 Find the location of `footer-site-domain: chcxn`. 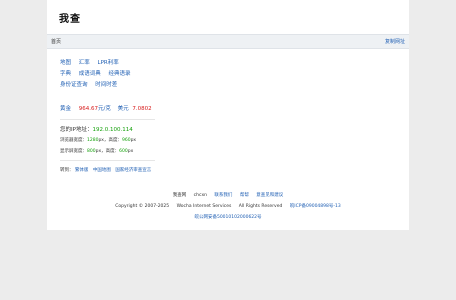

footer-site-domain: chcxn is located at coordinates (200, 195).